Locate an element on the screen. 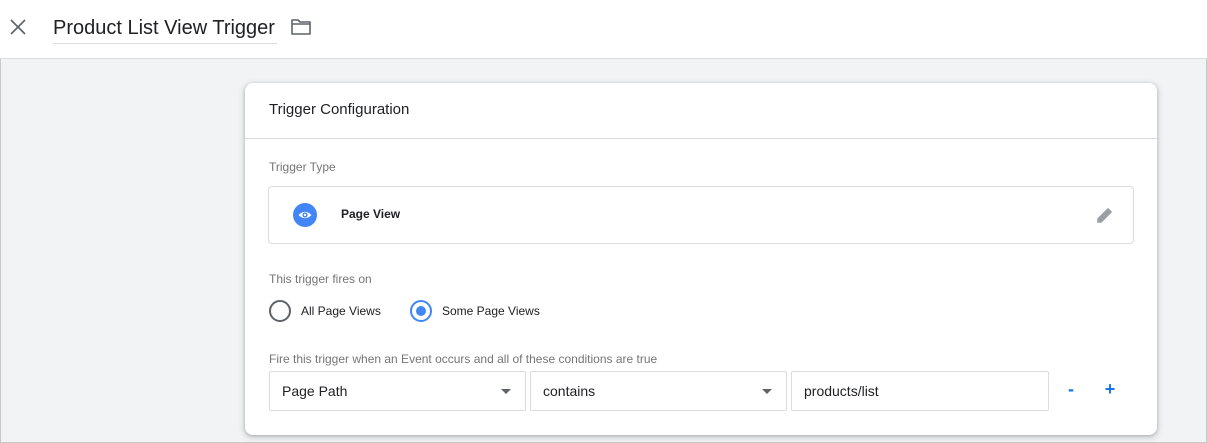 The width and height of the screenshot is (1207, 443). radio-some-page-views: Some Page Views is located at coordinates (475, 311).